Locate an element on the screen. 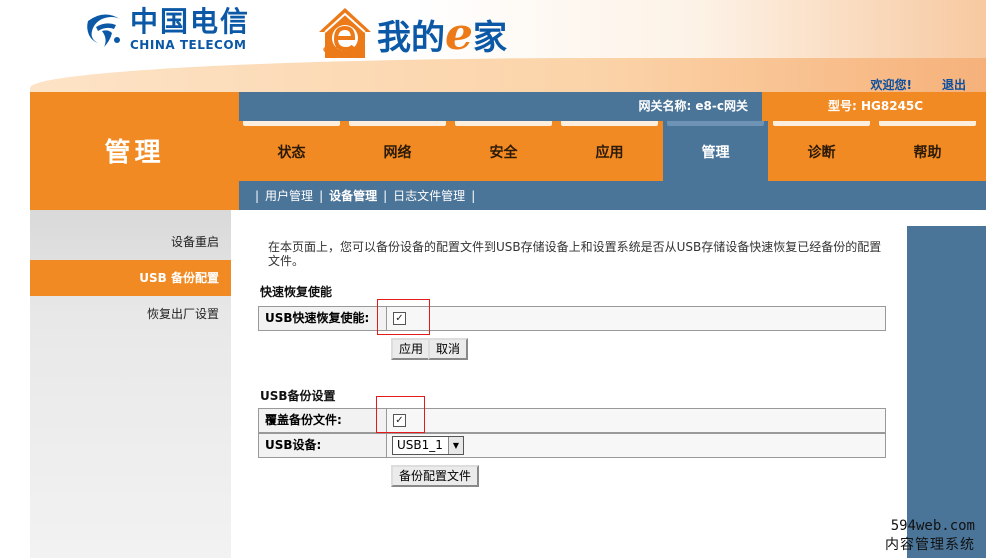 This screenshot has width=999, height=558. cancel-button: 取消 is located at coordinates (448, 349).